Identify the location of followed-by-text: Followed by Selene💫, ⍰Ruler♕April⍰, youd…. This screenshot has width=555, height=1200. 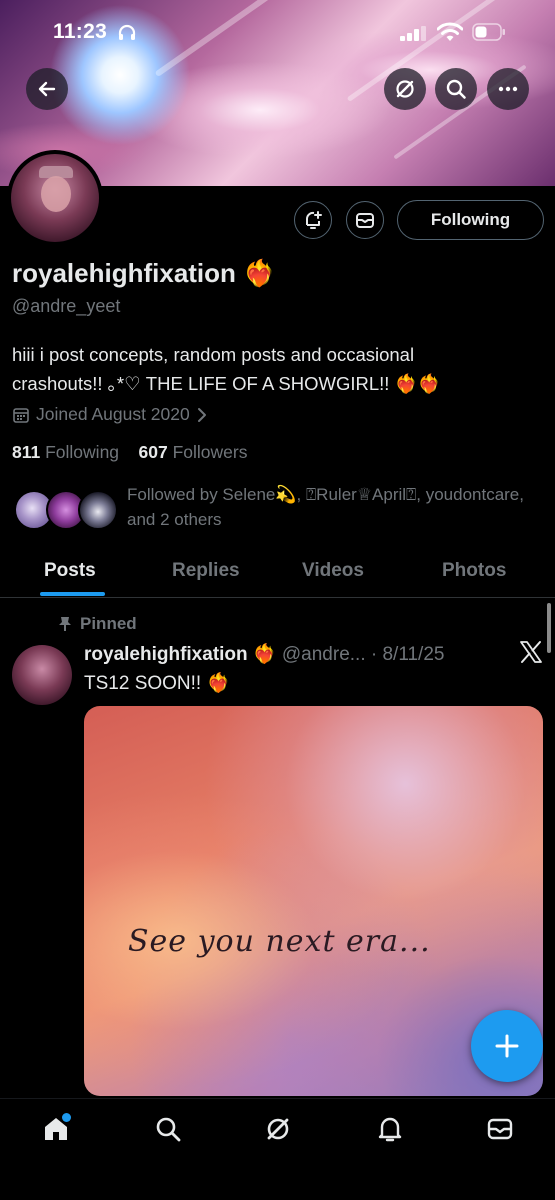
(332, 507).